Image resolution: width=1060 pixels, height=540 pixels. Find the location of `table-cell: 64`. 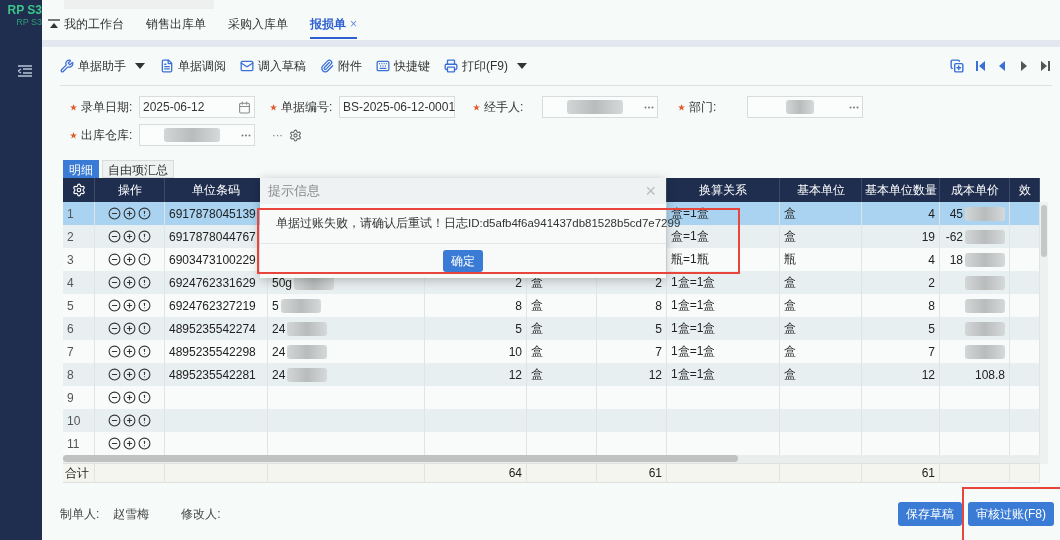

table-cell: 64 is located at coordinates (476, 473).